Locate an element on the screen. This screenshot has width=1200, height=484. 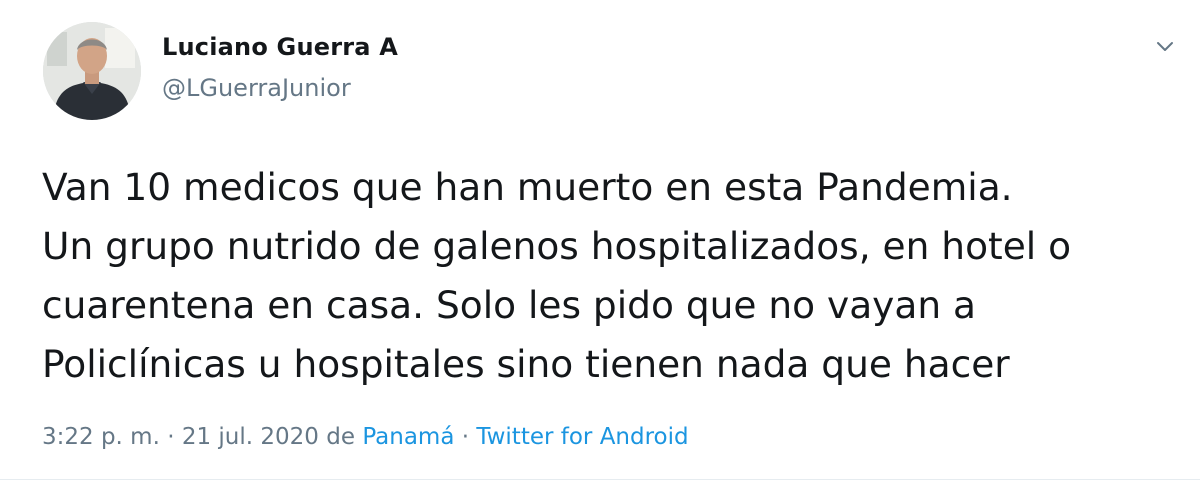
author-display-name: Luciano Guerra A is located at coordinates (280, 47).